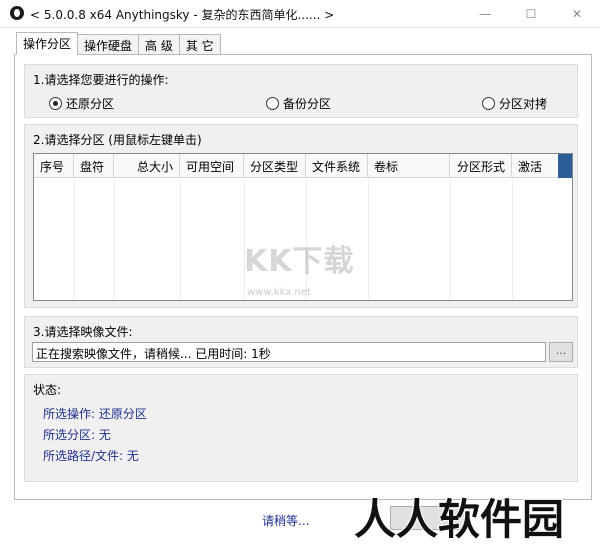  I want to click on maximize-button: ☐, so click(531, 14).